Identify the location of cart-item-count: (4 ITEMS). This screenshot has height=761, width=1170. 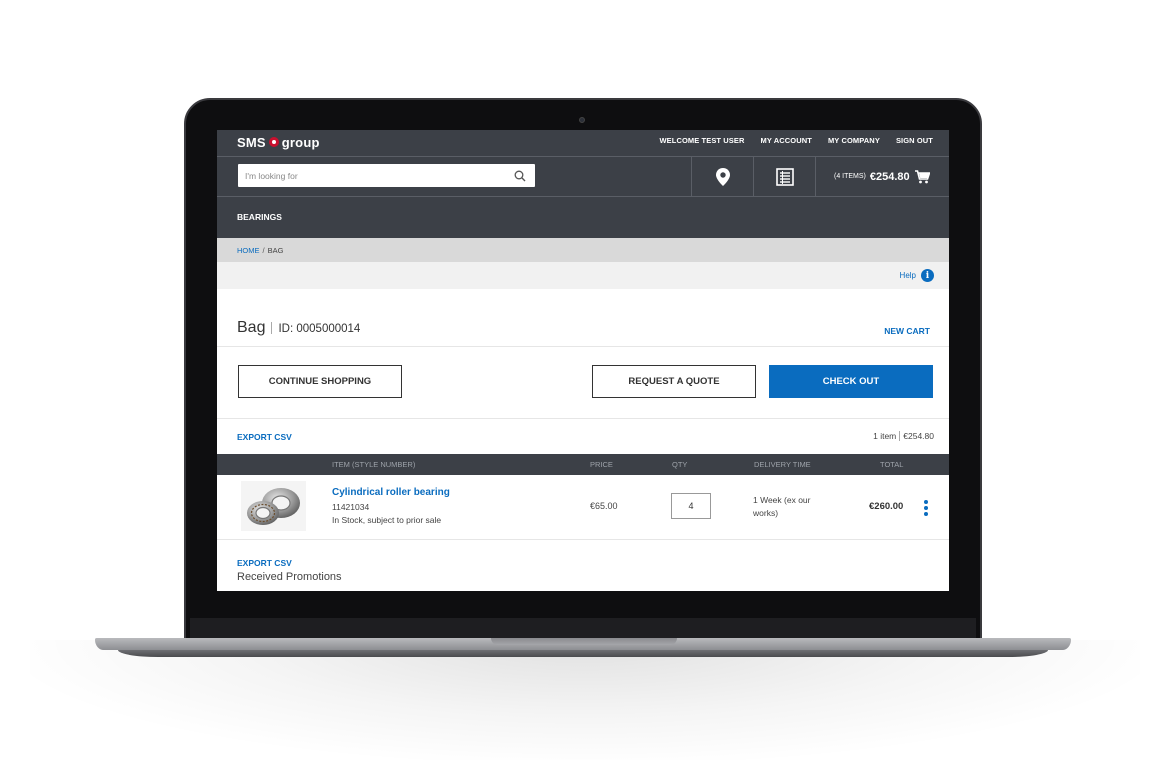
(850, 176).